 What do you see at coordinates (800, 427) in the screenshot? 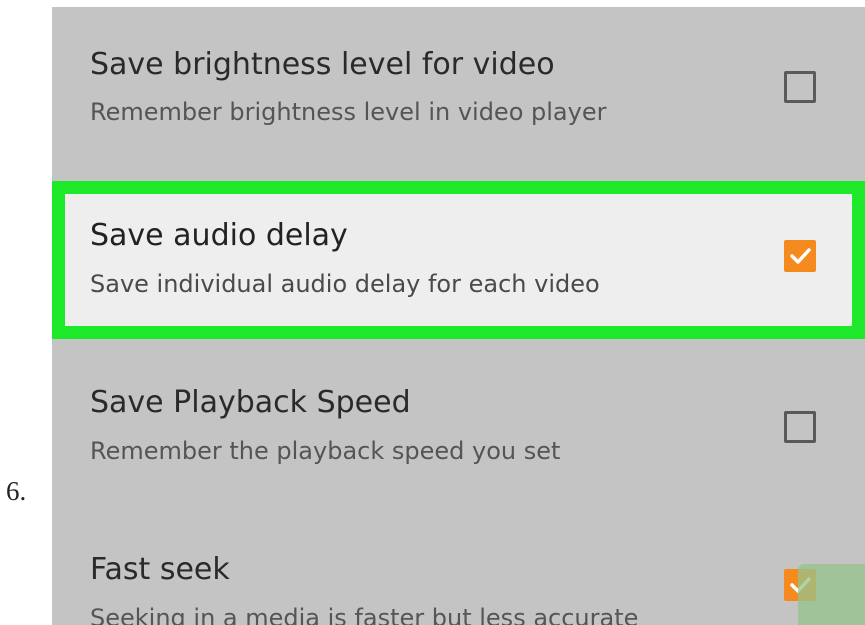
I see `save-playback-speed-checkbox` at bounding box center [800, 427].